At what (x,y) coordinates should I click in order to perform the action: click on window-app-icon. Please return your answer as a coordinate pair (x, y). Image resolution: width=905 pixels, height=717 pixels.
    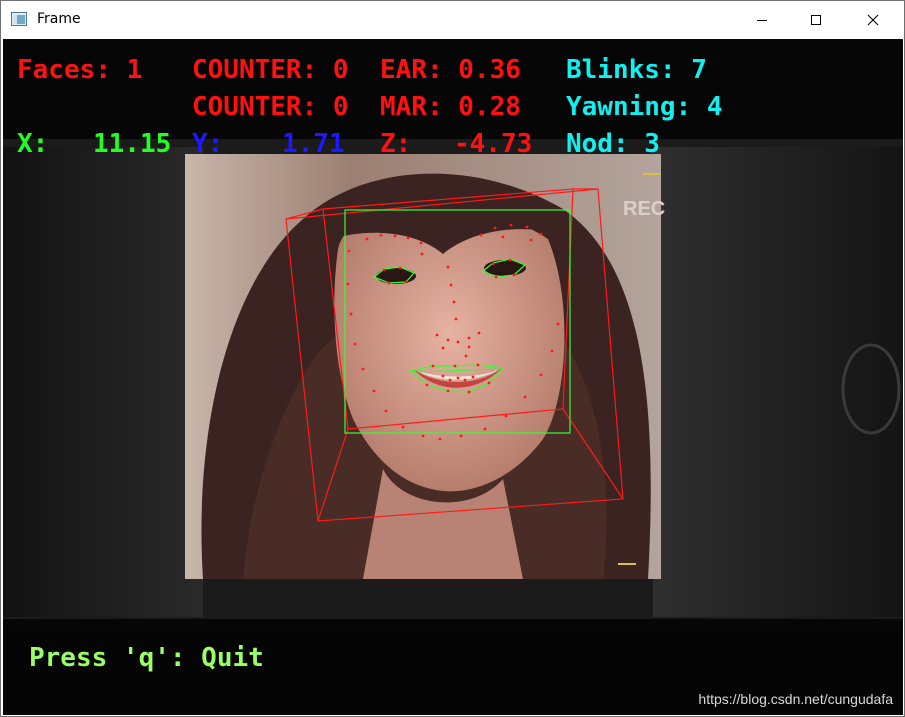
    Looking at the image, I should click on (19, 19).